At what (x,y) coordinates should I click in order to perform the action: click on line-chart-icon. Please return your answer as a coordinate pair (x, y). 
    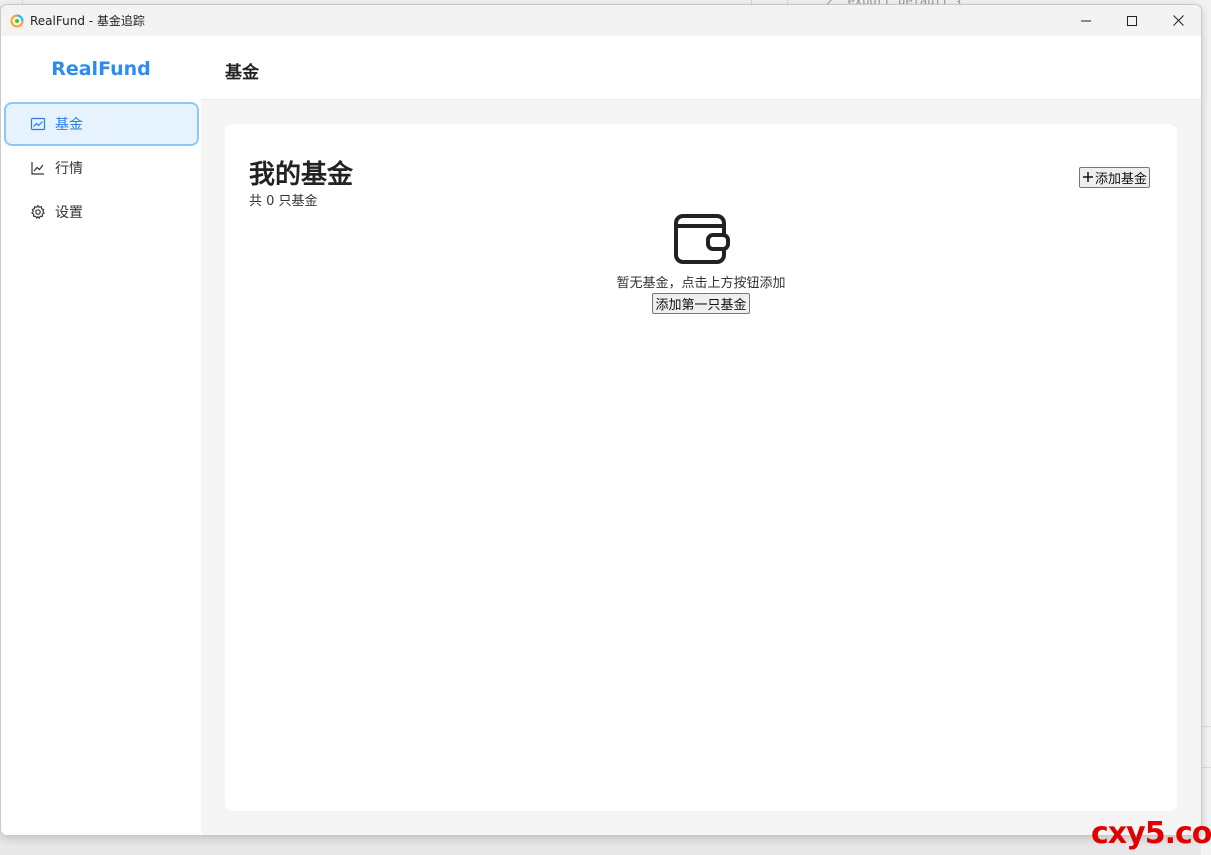
    Looking at the image, I should click on (38, 168).